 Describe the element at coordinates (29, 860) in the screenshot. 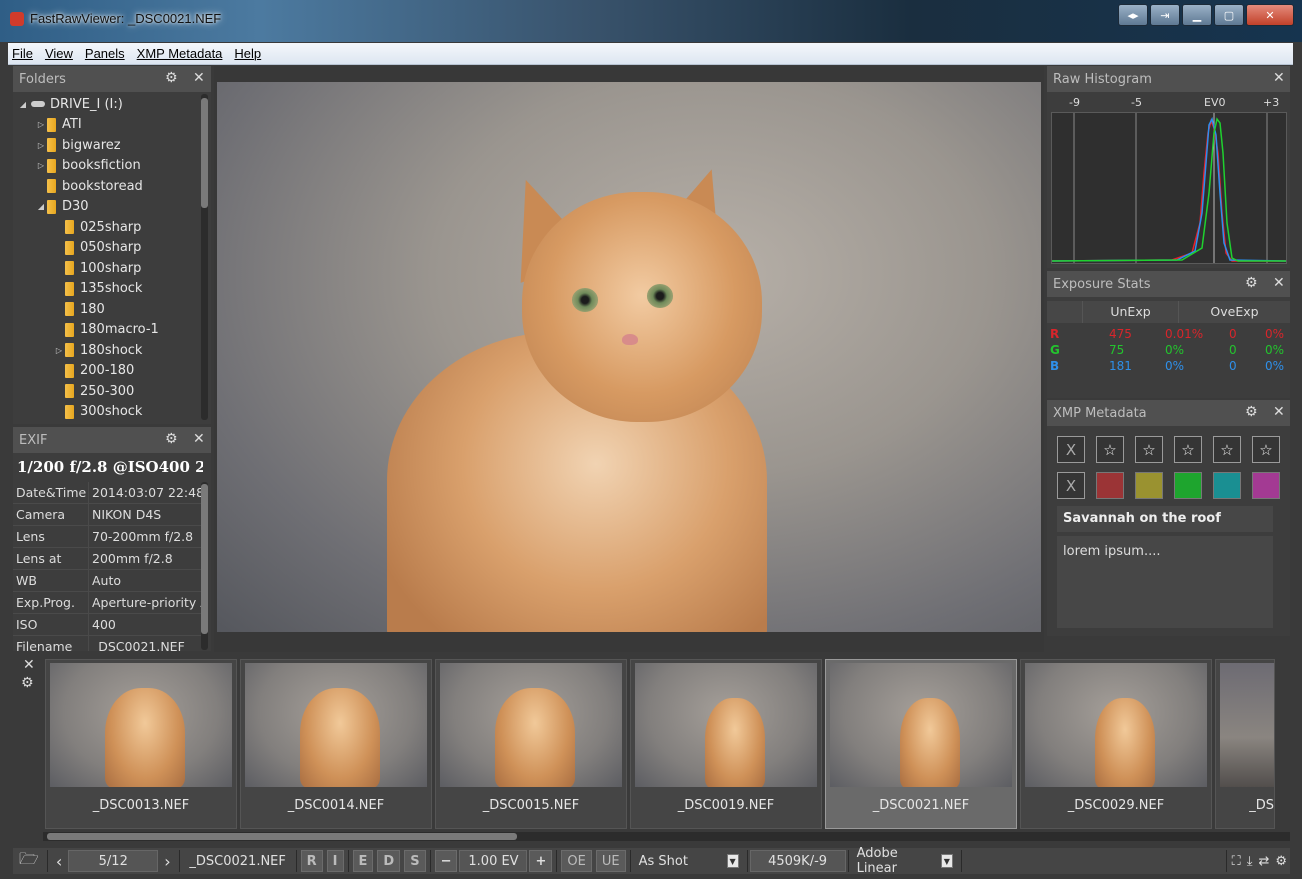

I see `open-folder-icon: 🗁` at that location.